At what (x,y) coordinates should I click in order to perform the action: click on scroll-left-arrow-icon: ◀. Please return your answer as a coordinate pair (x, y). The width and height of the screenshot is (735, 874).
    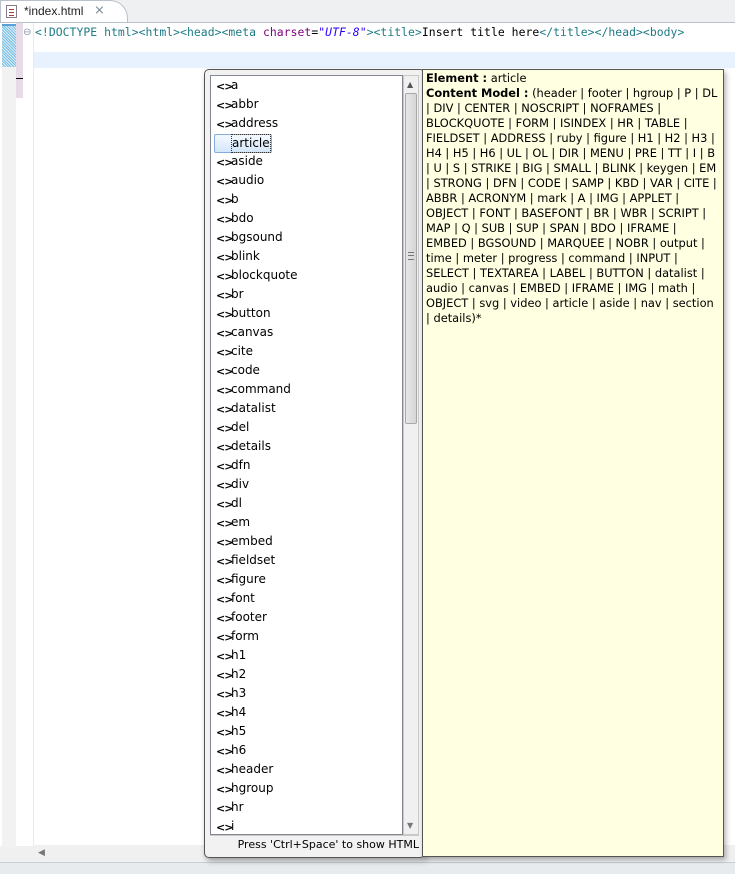
    Looking at the image, I should click on (41, 853).